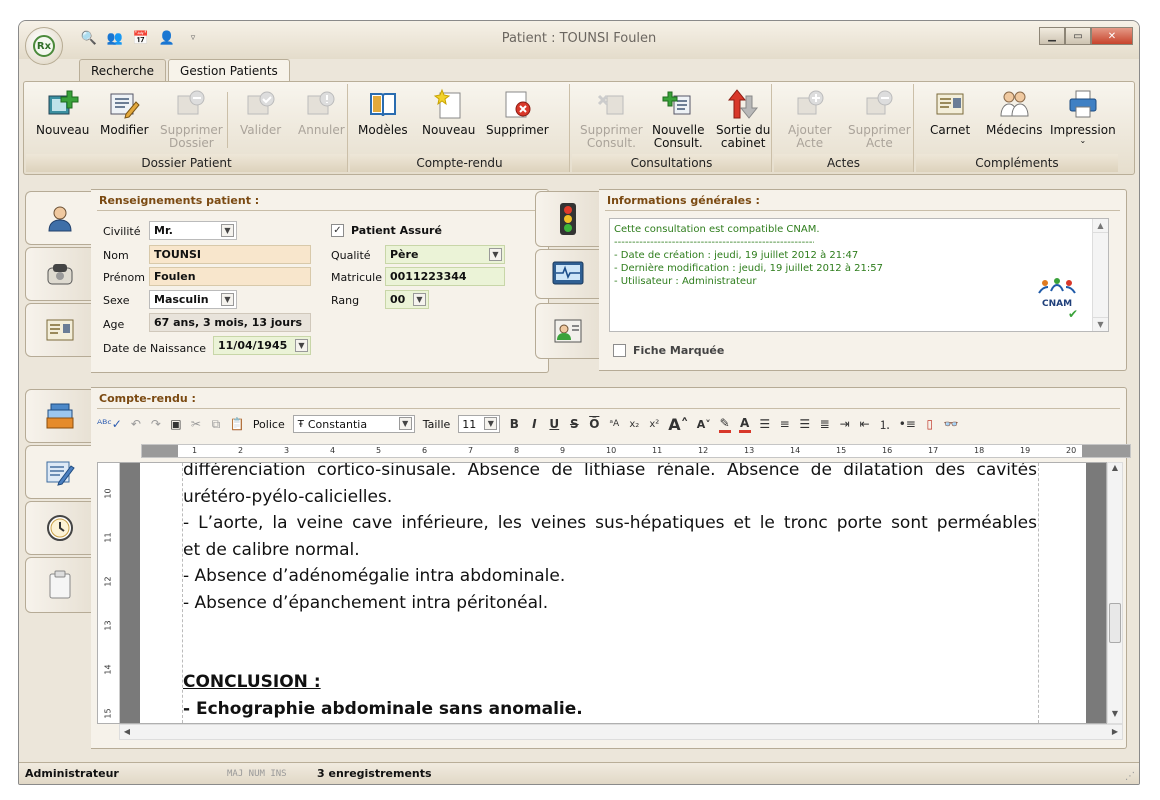 This screenshot has width=1160, height=800. I want to click on supprimer-consult-button: Supprimer Consult., so click(611, 119).